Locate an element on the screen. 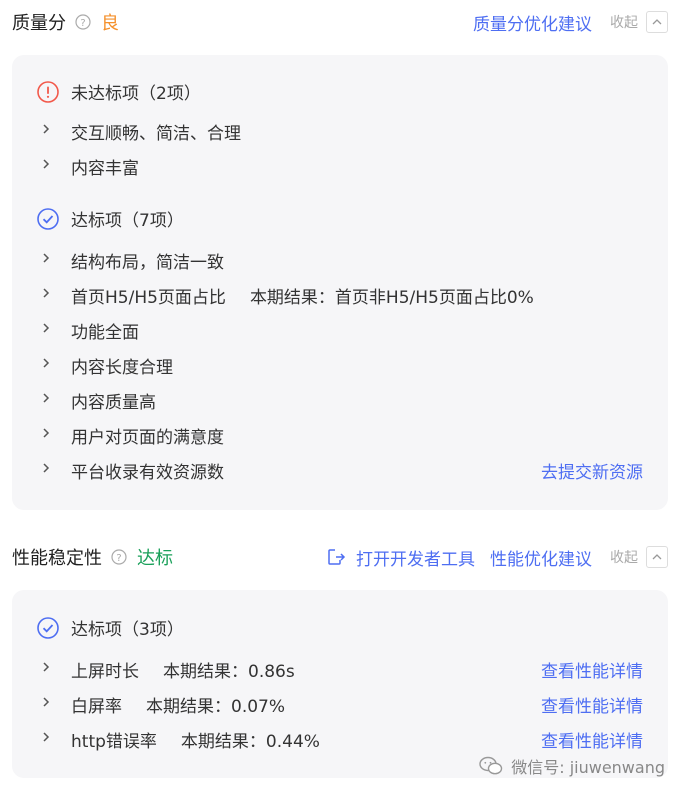  warning-circle-icon is located at coordinates (48, 91).